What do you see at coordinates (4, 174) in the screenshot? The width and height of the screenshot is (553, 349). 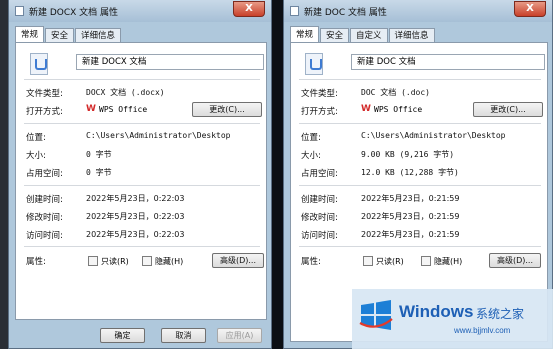 I see `desktop-edge` at bounding box center [4, 174].